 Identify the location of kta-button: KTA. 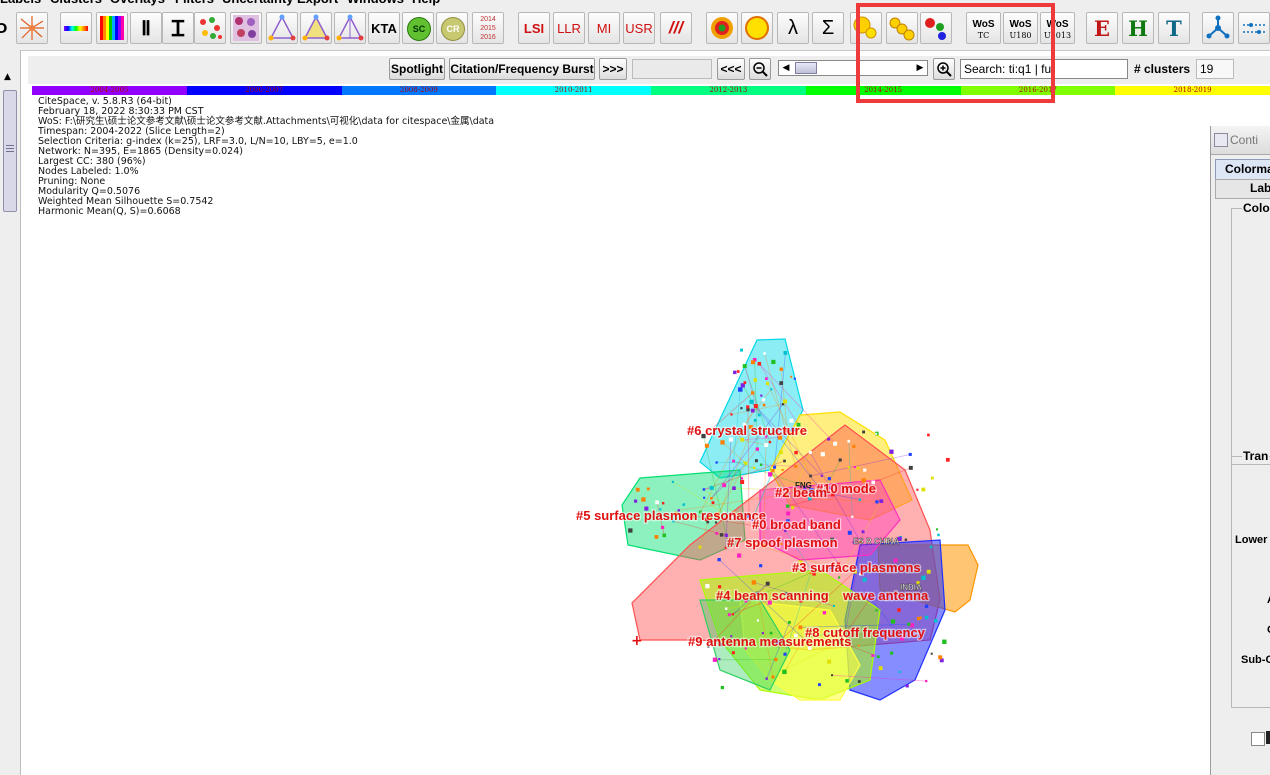
(384, 28).